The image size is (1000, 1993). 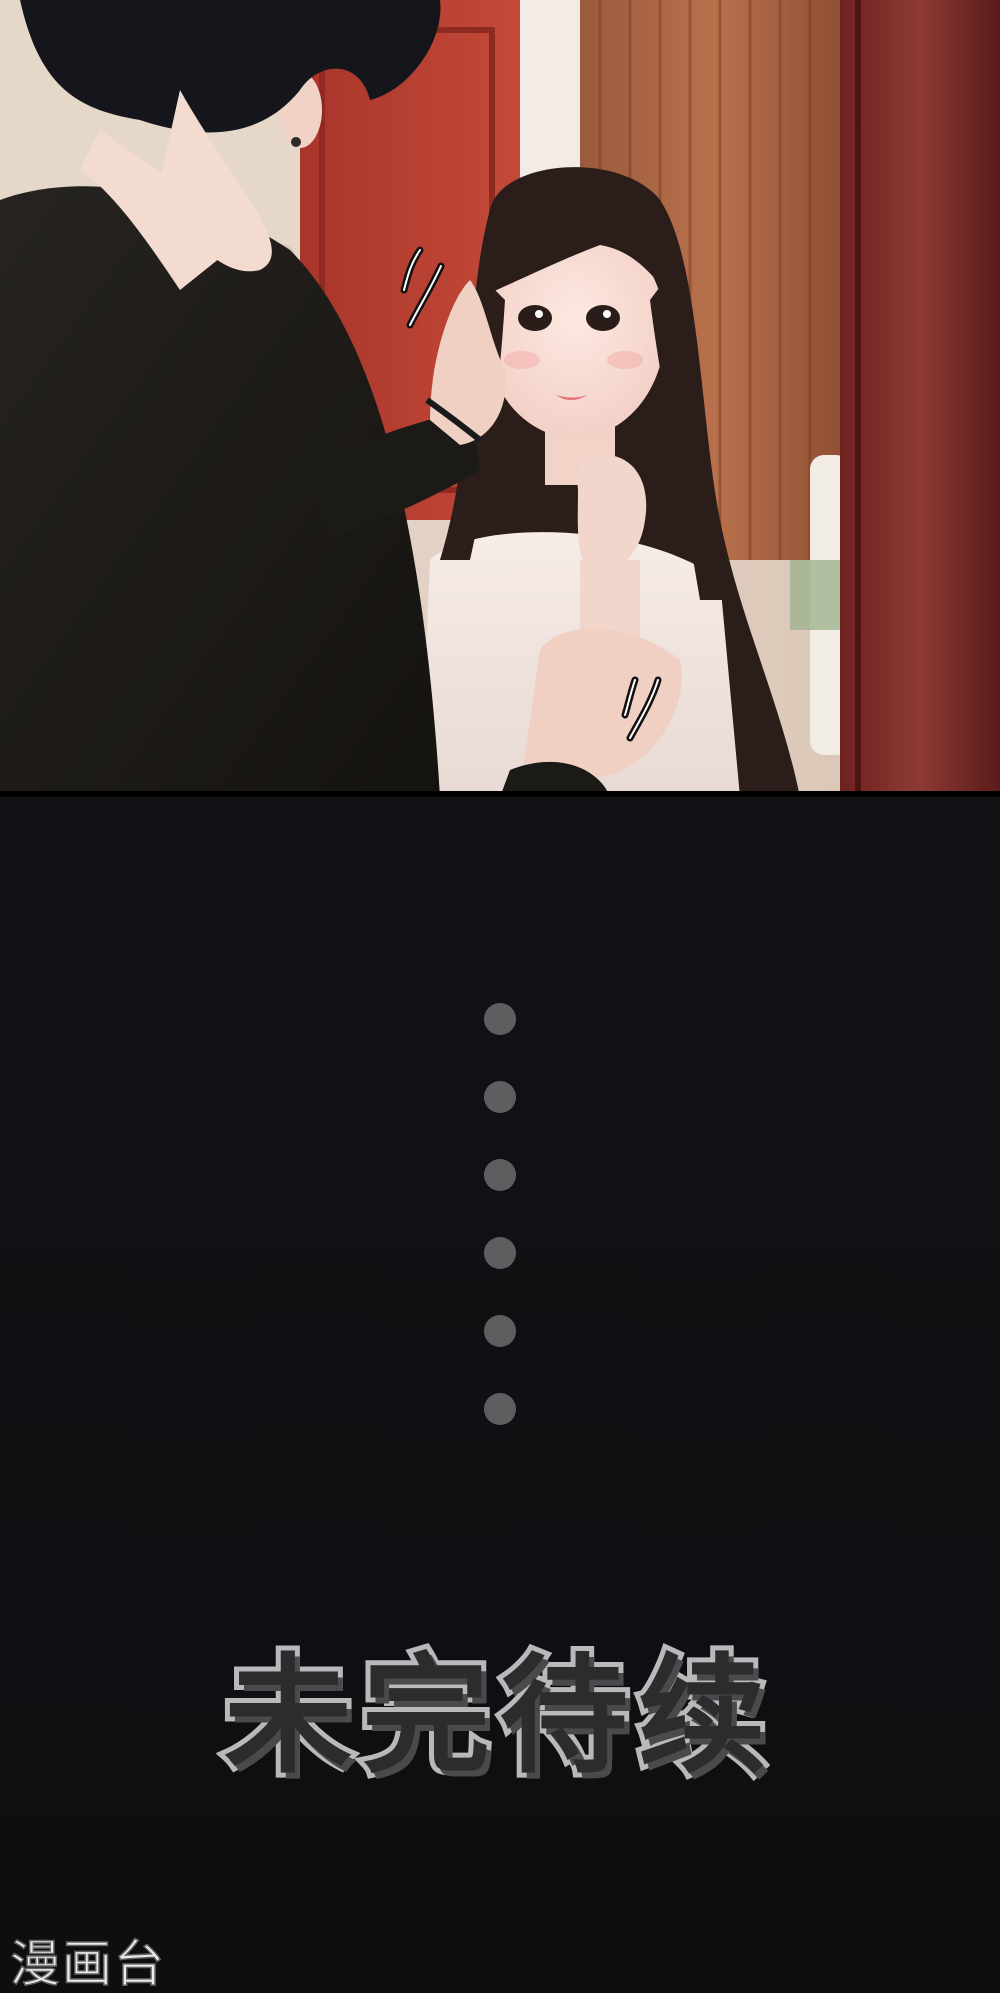 What do you see at coordinates (87, 1963) in the screenshot?
I see `site-watermark: 漫画台` at bounding box center [87, 1963].